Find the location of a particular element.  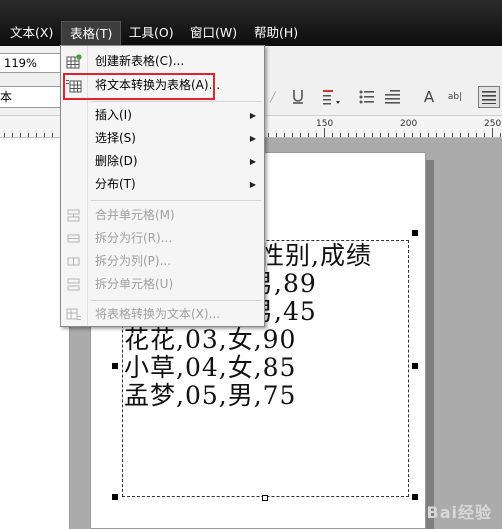

split-cells-icon is located at coordinates (73, 284).